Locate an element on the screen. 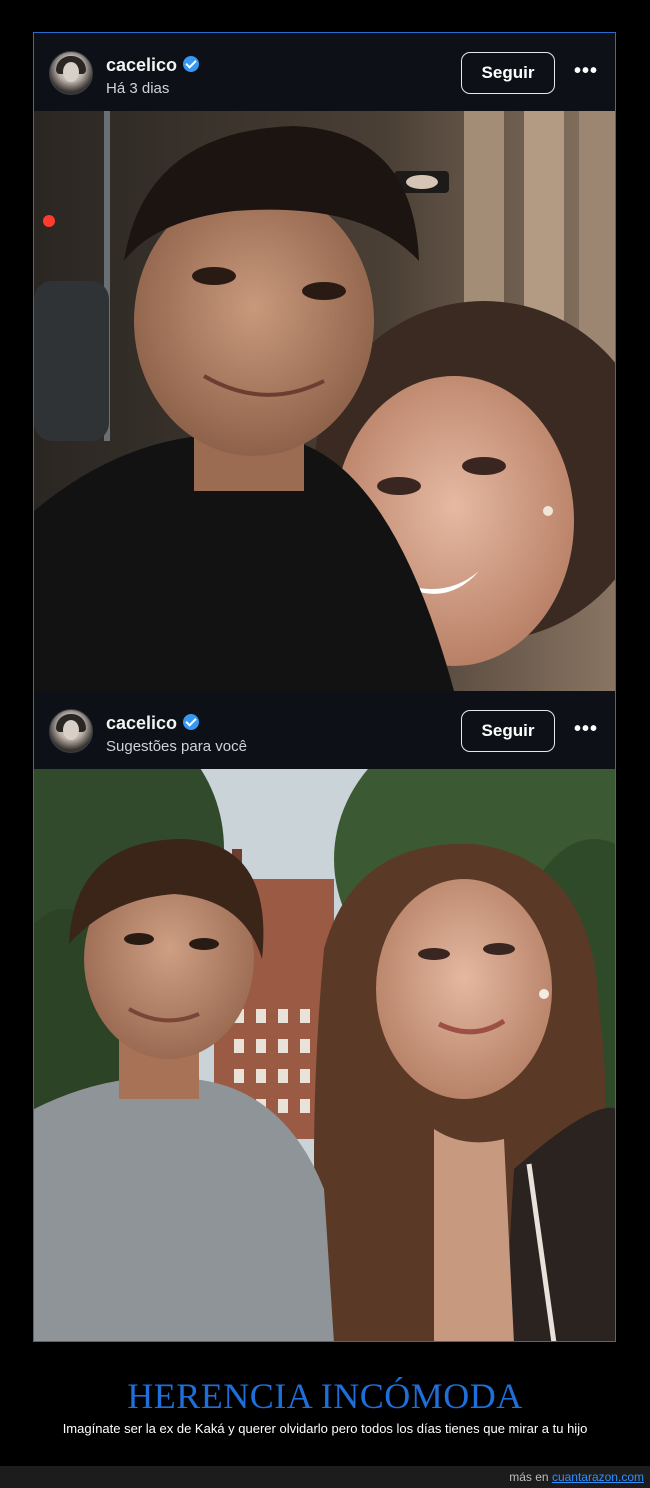 Image resolution: width=650 pixels, height=1488 pixels. post-header-2: cacelico Sugestões para você Seguir ••• is located at coordinates (324, 730).